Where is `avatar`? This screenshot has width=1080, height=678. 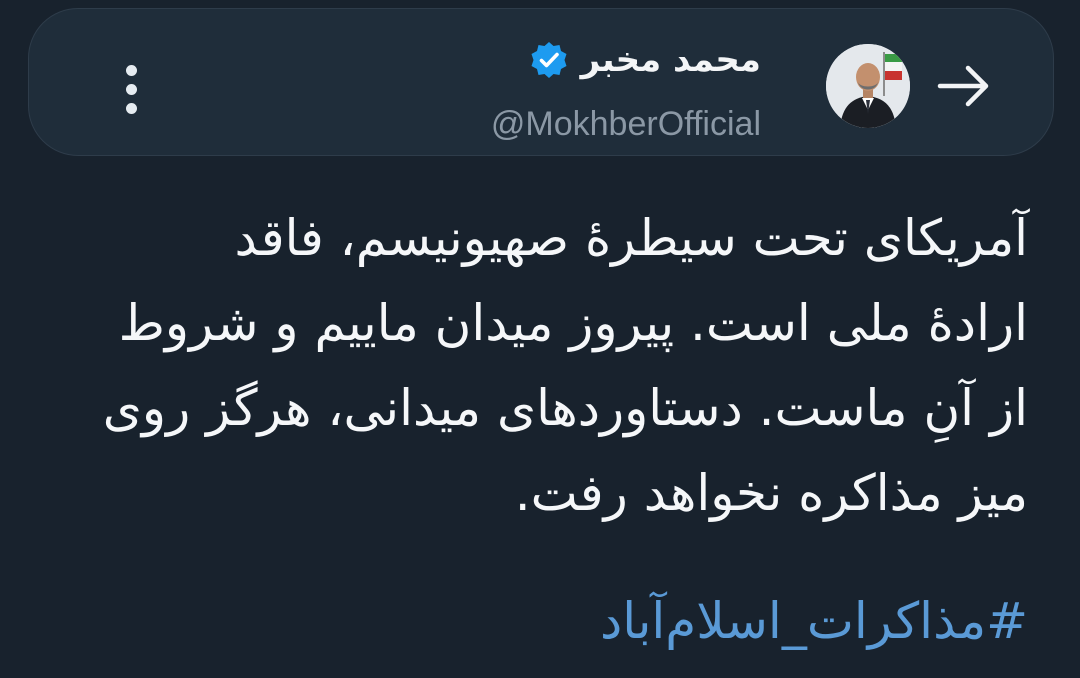 avatar is located at coordinates (868, 86).